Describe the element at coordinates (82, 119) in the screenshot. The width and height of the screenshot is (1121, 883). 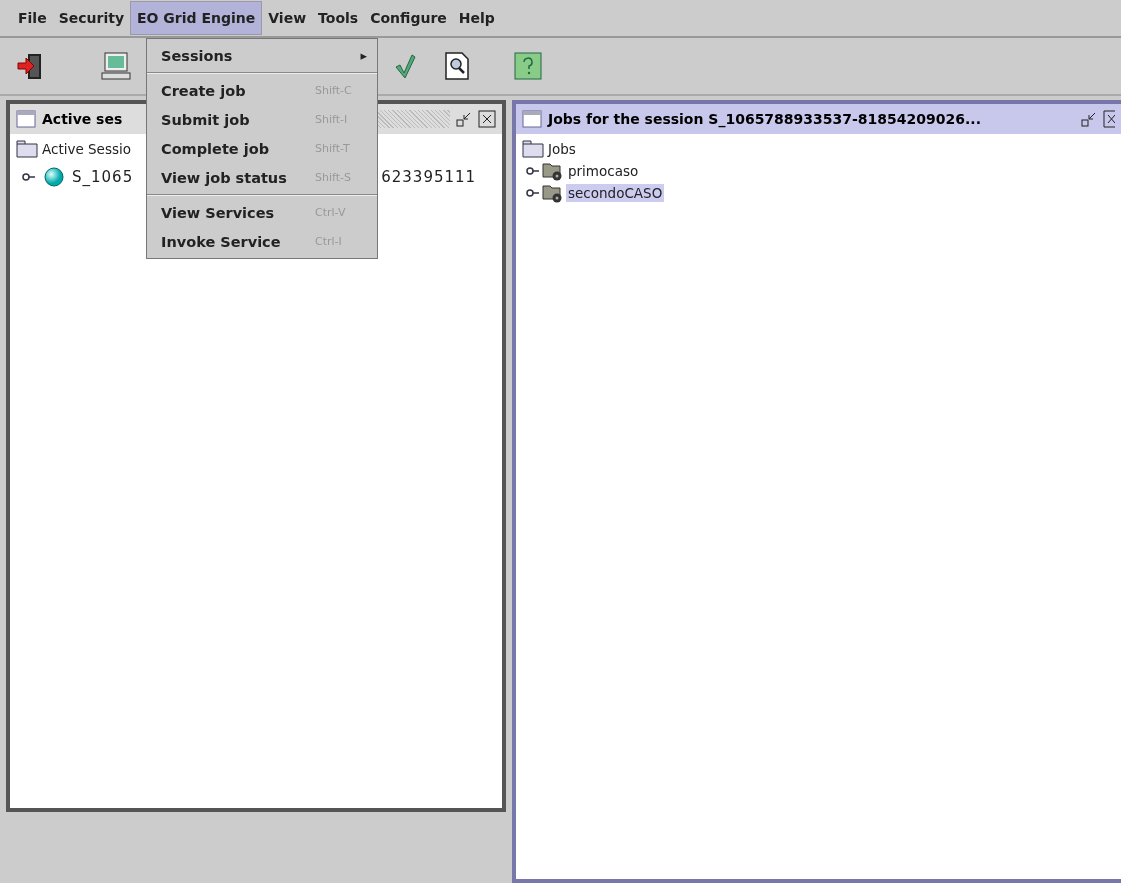
I see `window-title: Active ses` at that location.